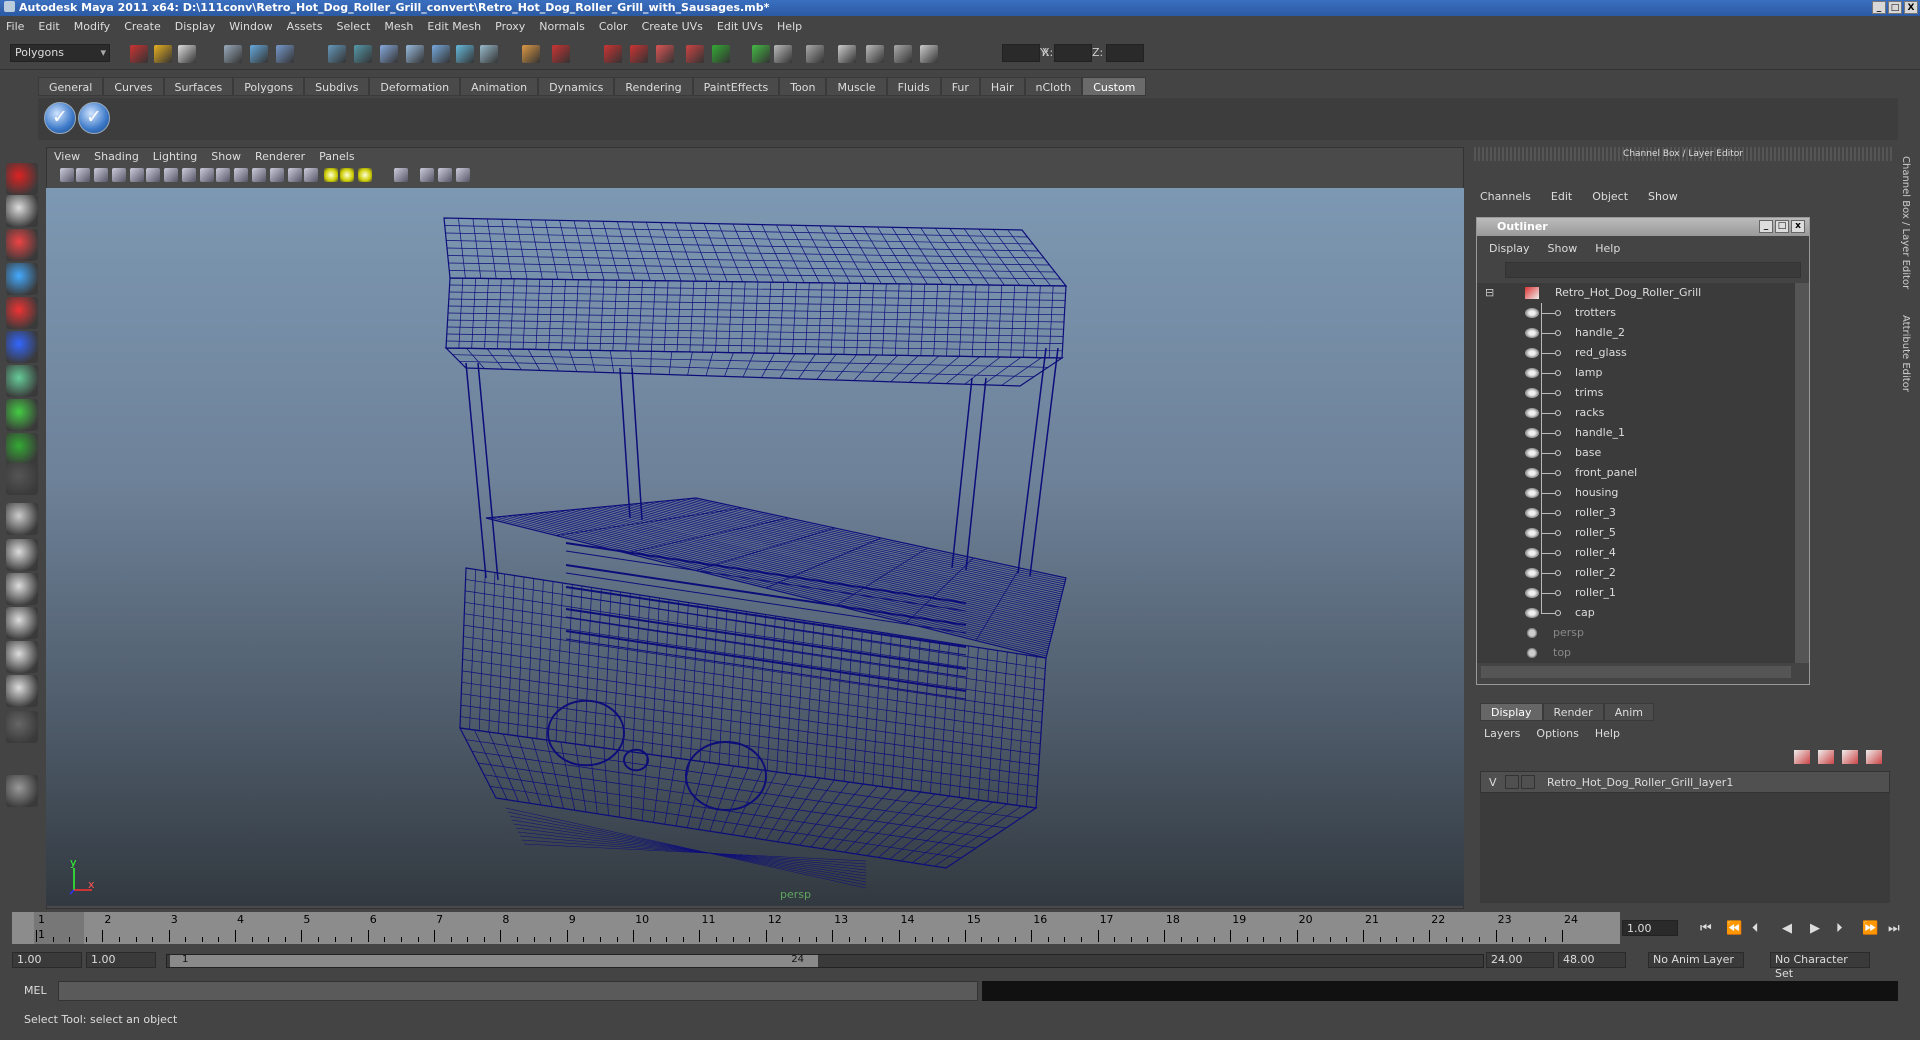 Image resolution: width=1920 pixels, height=1040 pixels. Describe the element at coordinates (427, 175) in the screenshot. I see `xray-icon` at that location.